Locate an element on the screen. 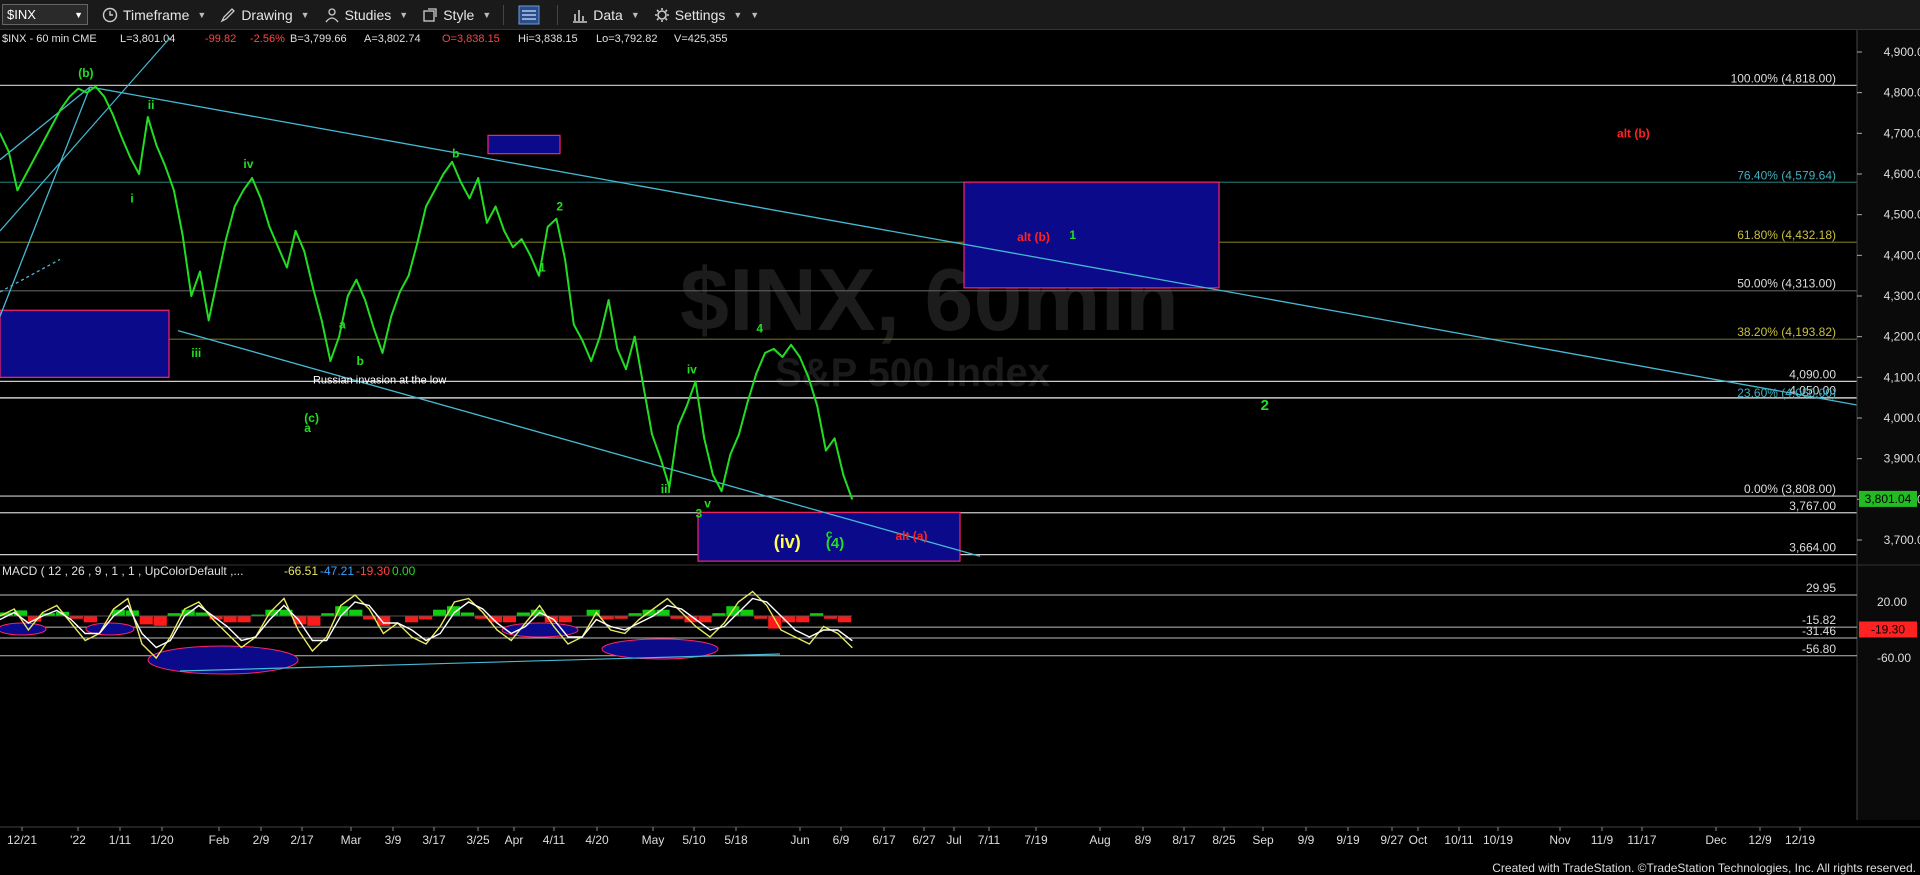 This screenshot has height=875, width=1920. x-tick-label: Sep is located at coordinates (1263, 840).